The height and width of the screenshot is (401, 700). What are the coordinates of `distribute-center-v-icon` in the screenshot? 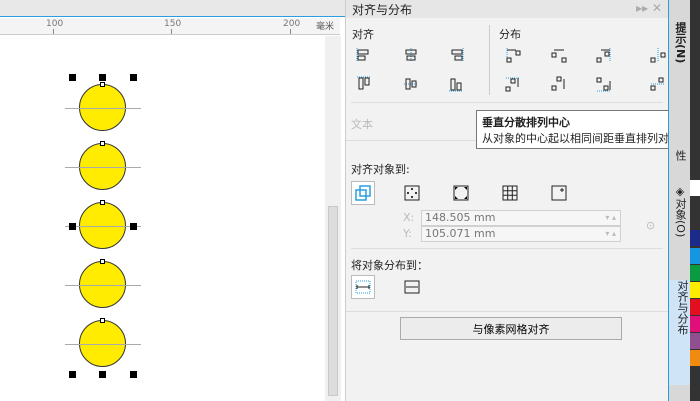 It's located at (559, 84).